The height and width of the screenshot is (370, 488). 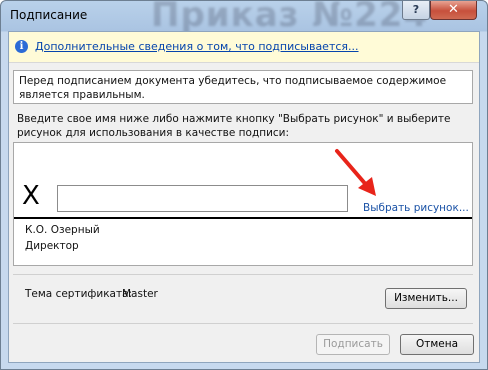 I want to click on window-title: Подписание, so click(x=49, y=15).